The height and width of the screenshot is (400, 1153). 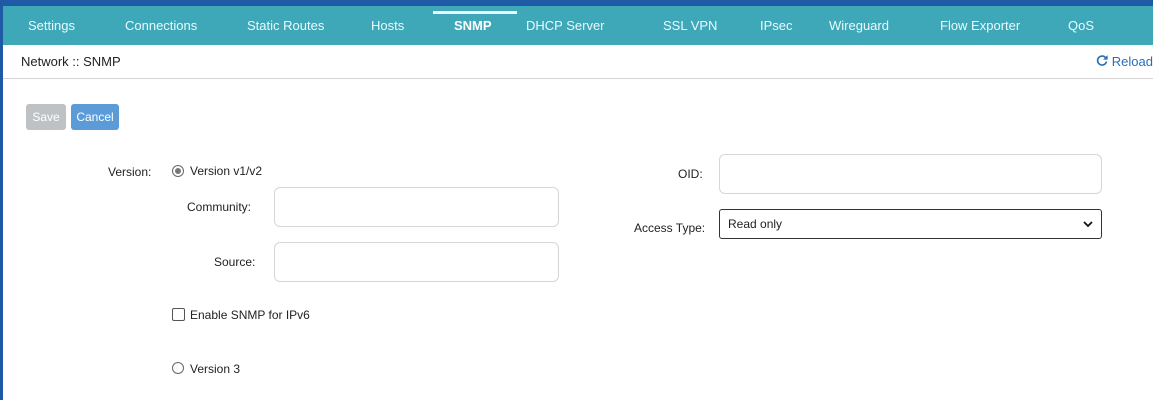 I want to click on reload-button: Reload, so click(x=1124, y=61).